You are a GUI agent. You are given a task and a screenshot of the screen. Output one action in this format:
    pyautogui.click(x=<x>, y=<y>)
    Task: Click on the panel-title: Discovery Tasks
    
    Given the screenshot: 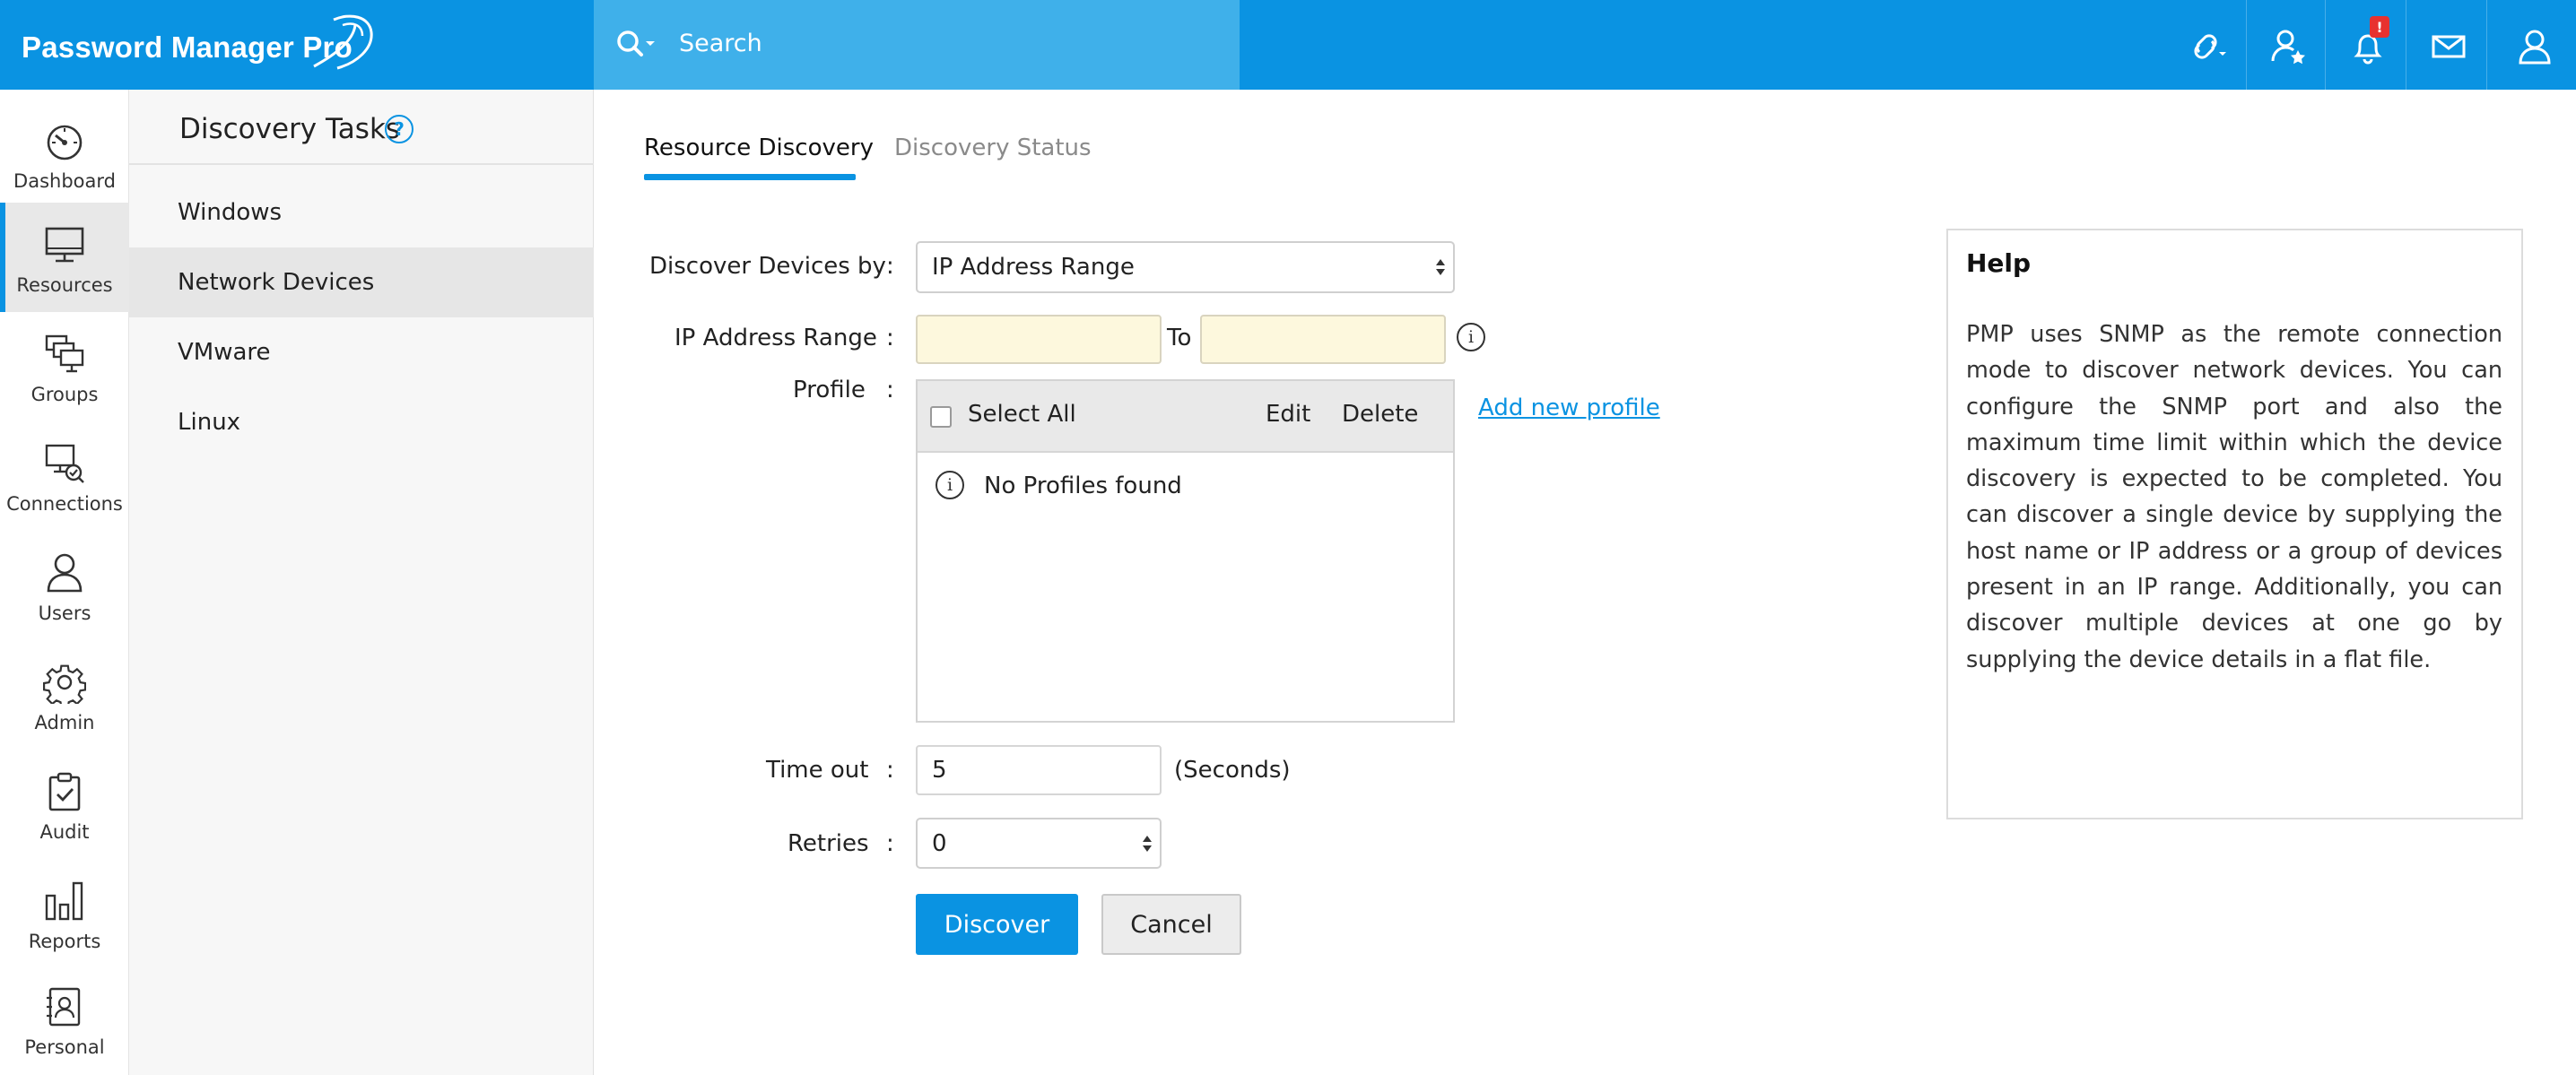 What is the action you would take?
    pyautogui.click(x=290, y=129)
    